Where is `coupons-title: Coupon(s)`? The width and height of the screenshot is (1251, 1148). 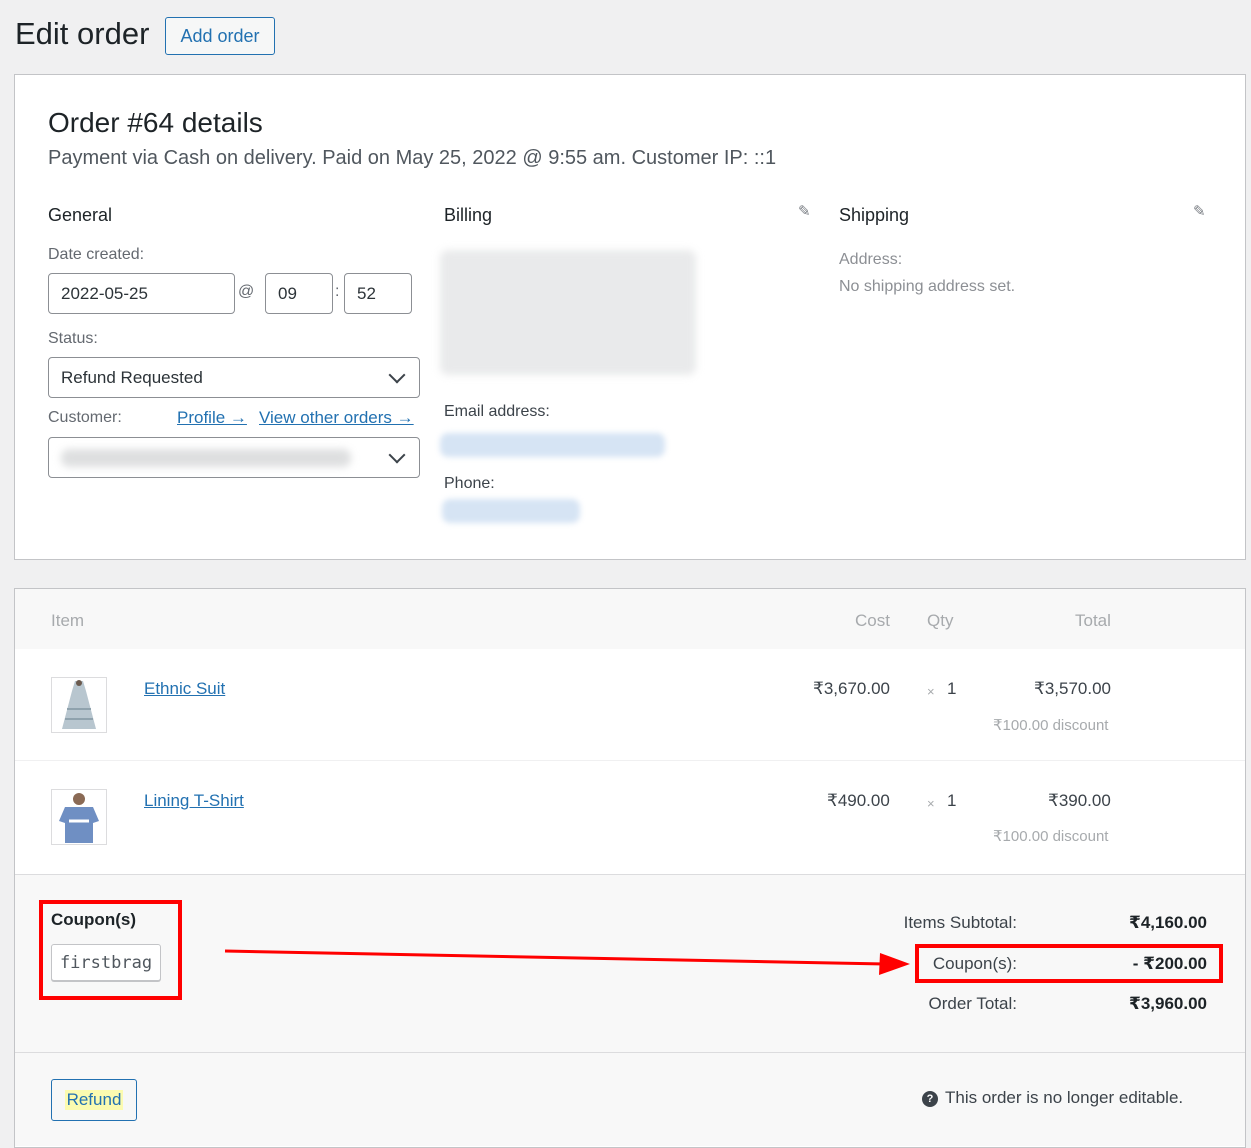
coupons-title: Coupon(s) is located at coordinates (93, 919).